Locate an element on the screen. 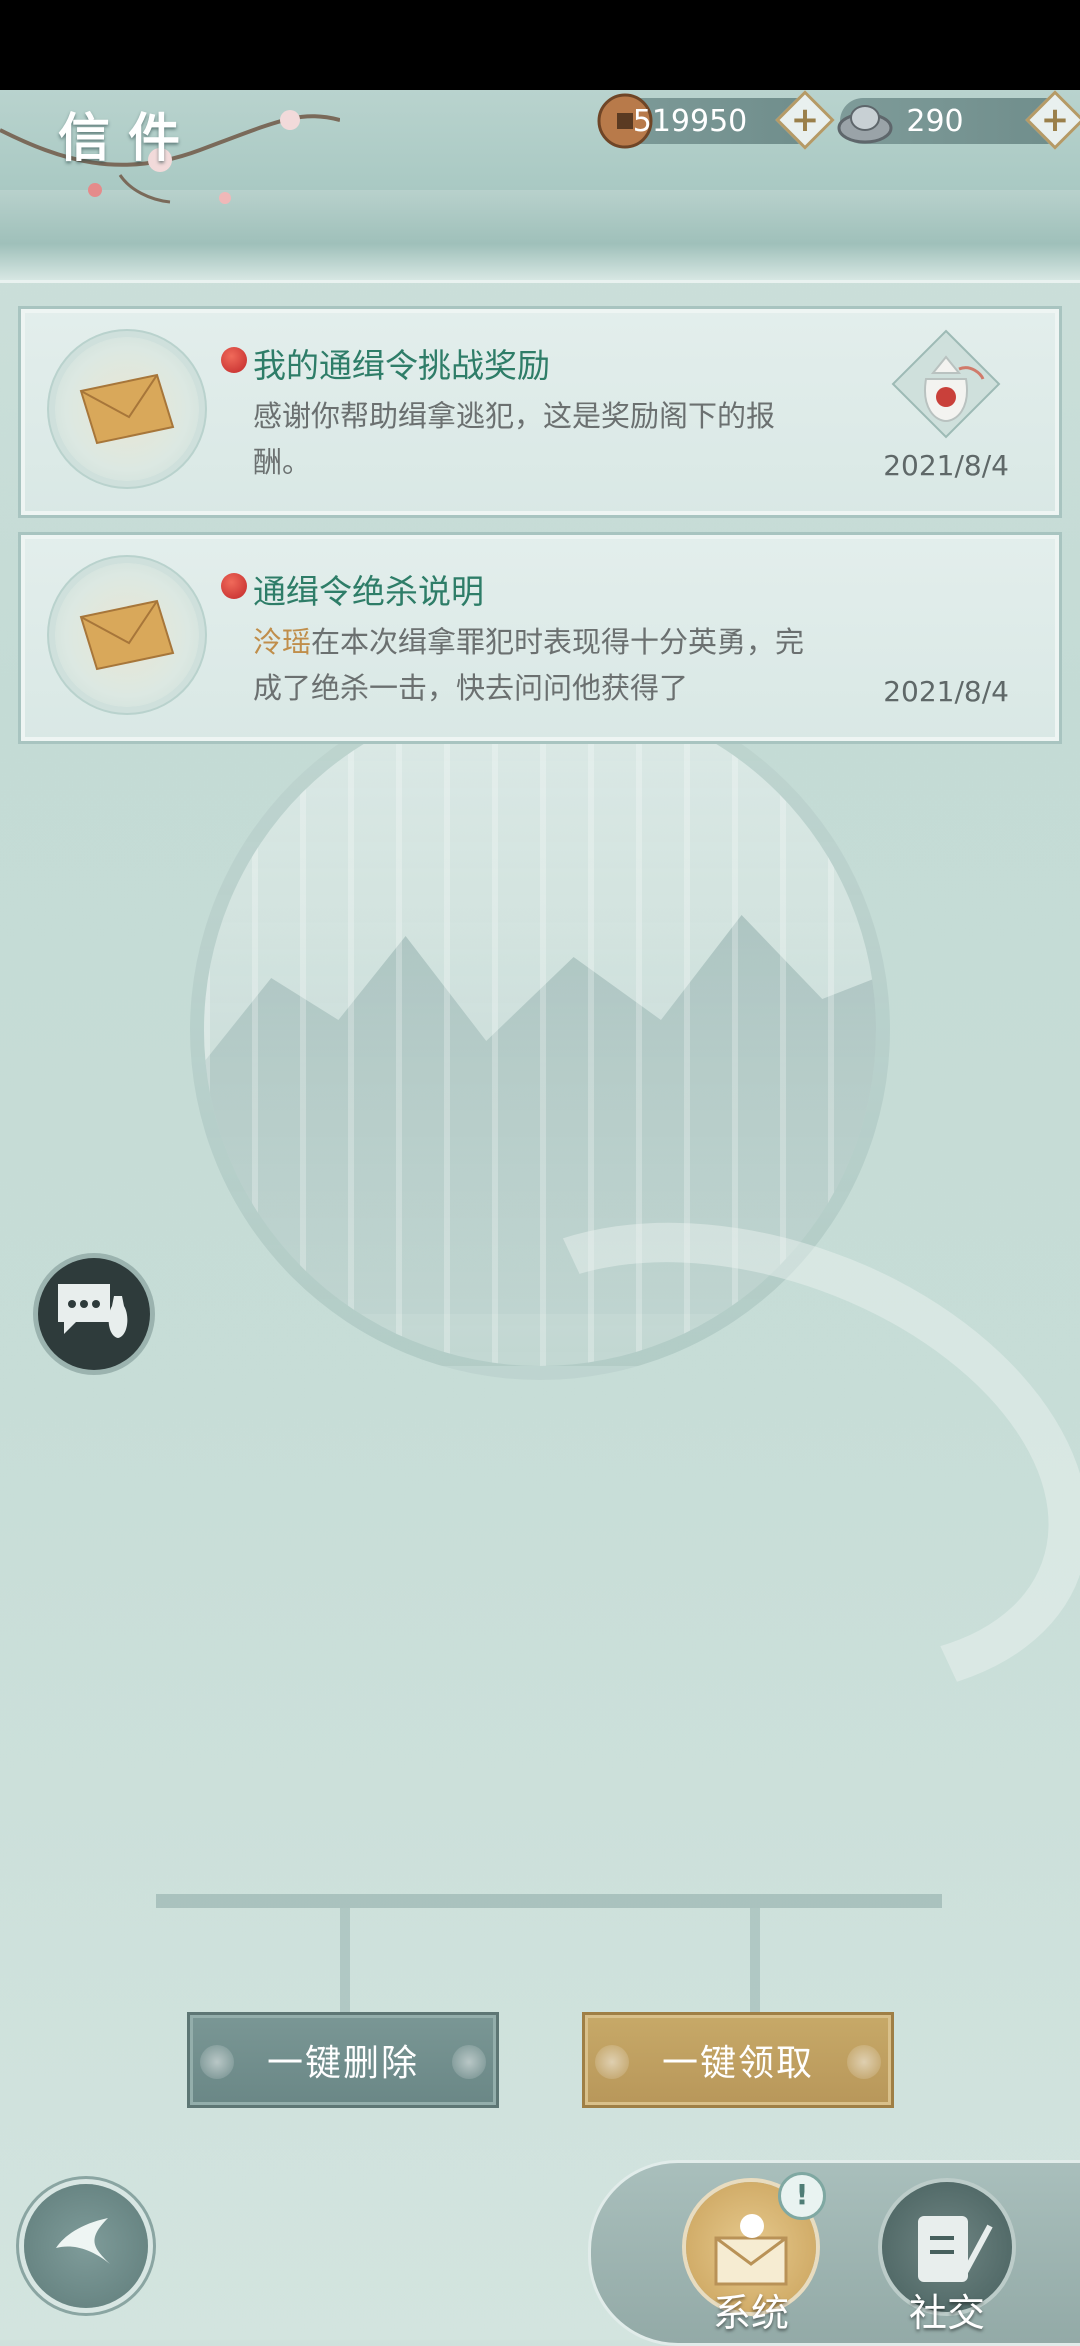  silver-counter: 290 + is located at coordinates (958, 120).